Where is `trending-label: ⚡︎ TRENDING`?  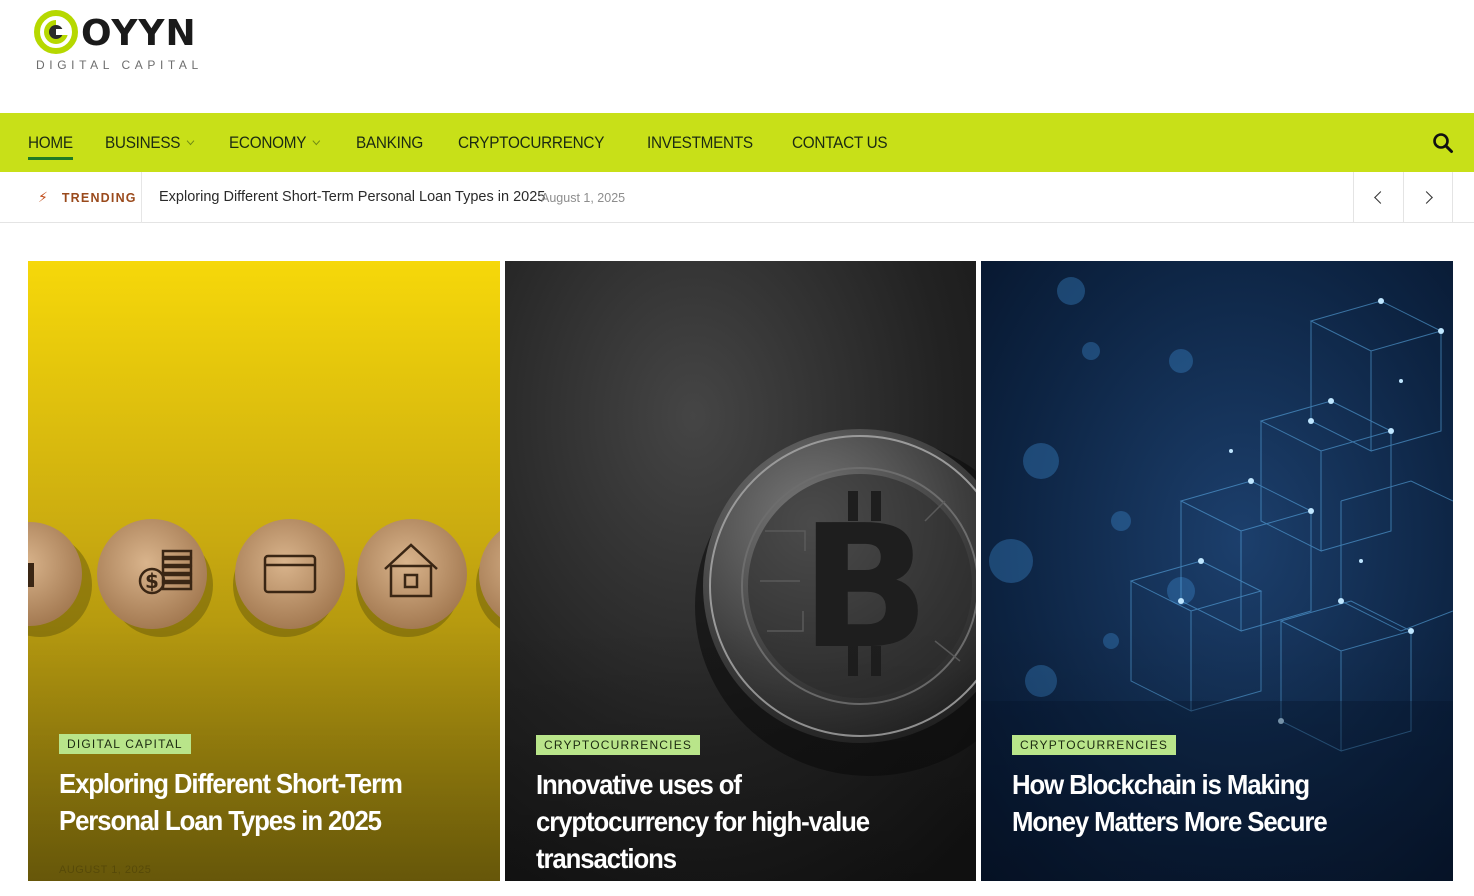 trending-label: ⚡︎ TRENDING is located at coordinates (90, 197).